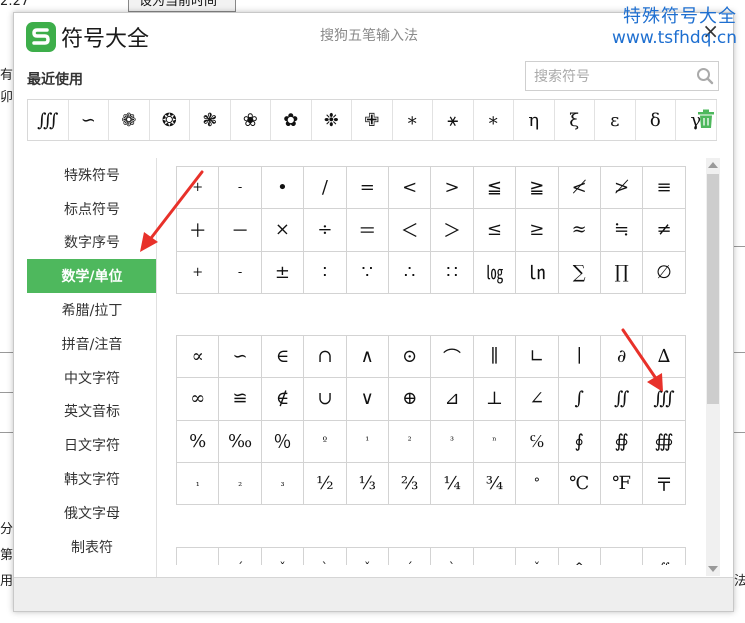  Describe the element at coordinates (410, 272) in the screenshot. I see `symbol-cell: ∴` at that location.